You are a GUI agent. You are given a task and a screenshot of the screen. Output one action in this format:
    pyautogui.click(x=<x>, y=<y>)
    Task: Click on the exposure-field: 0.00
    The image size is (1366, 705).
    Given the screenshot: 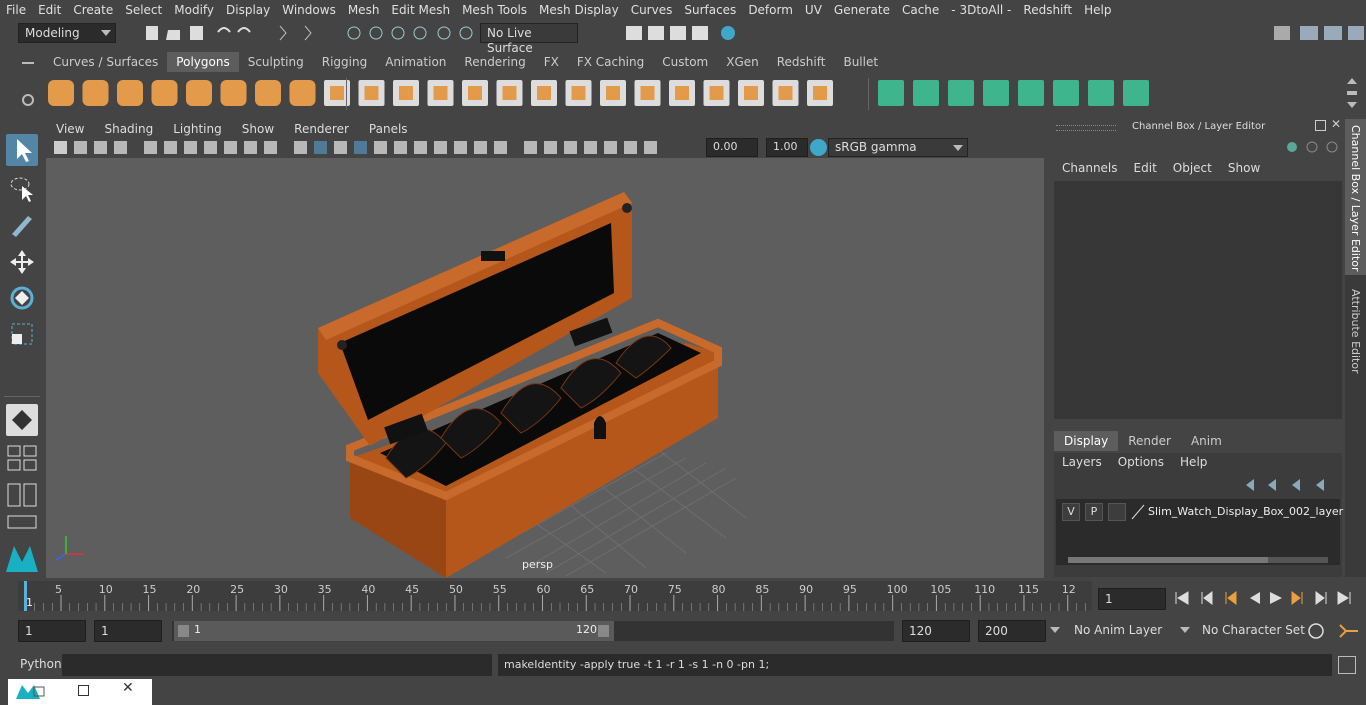 What is the action you would take?
    pyautogui.click(x=732, y=147)
    